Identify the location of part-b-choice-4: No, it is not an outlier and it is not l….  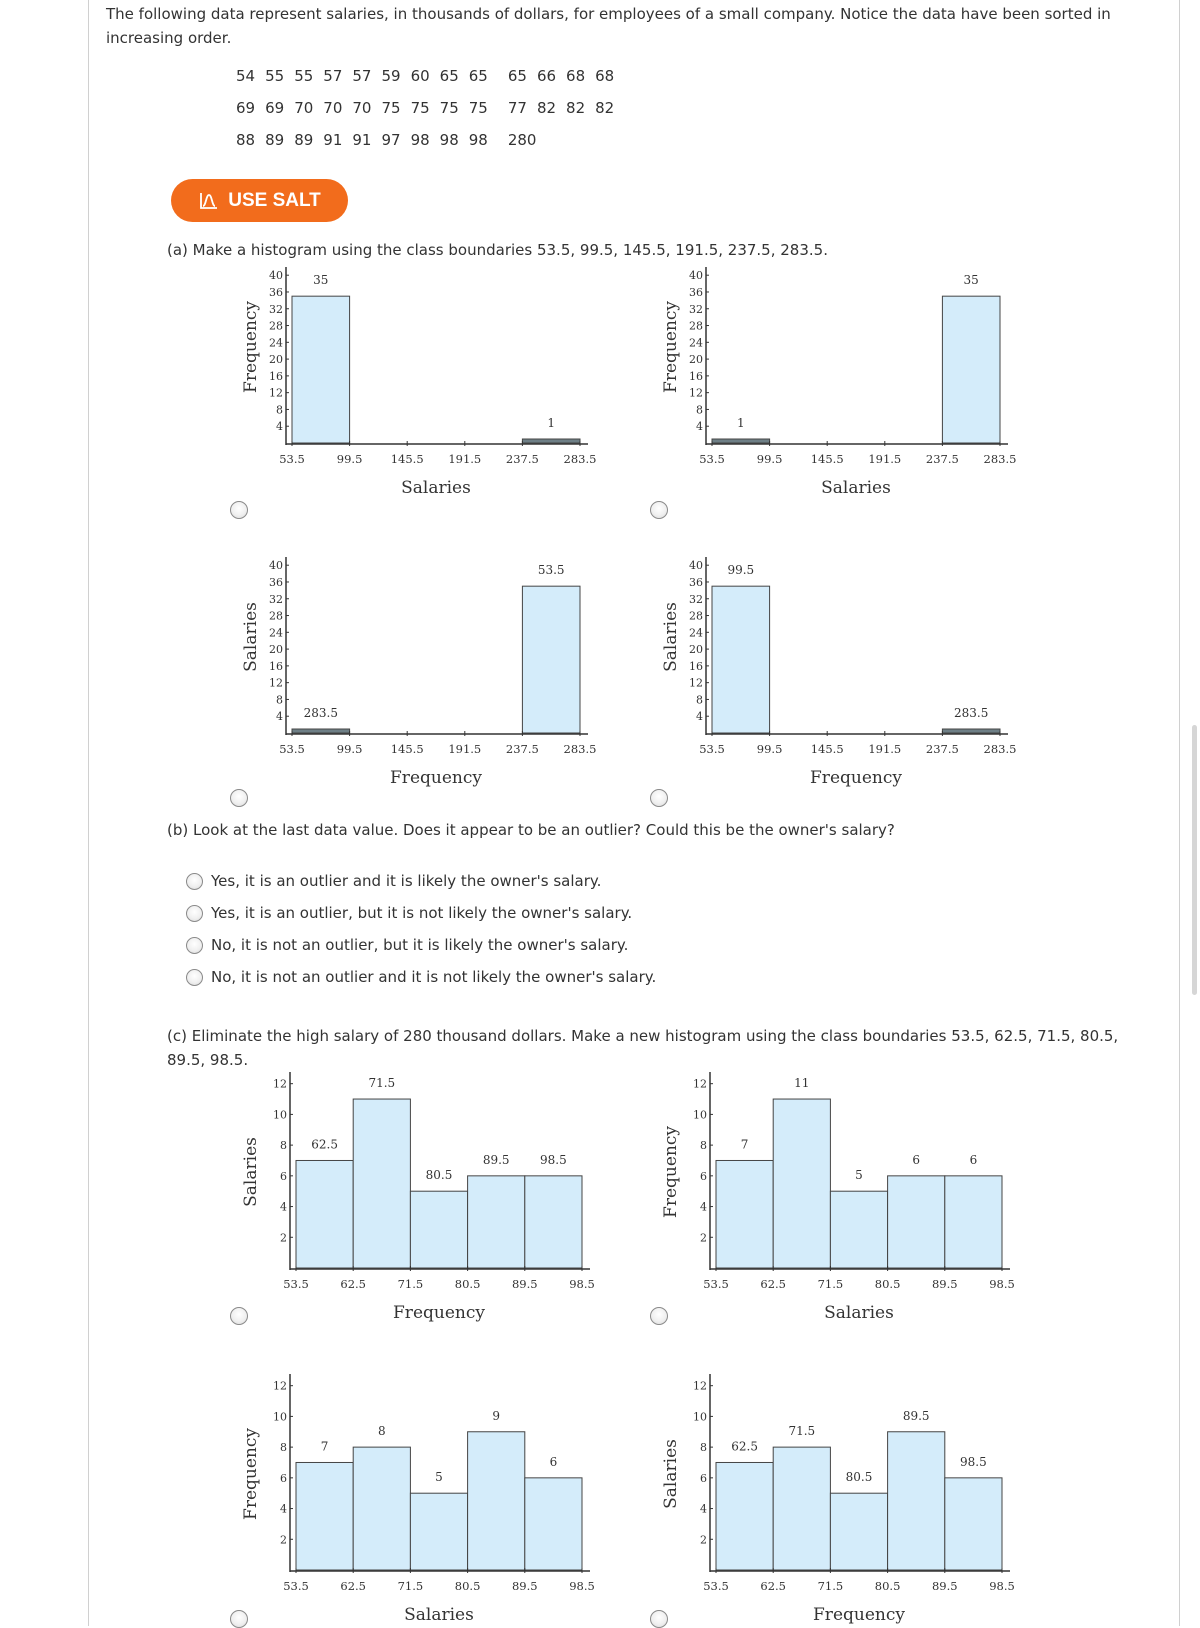
(421, 977).